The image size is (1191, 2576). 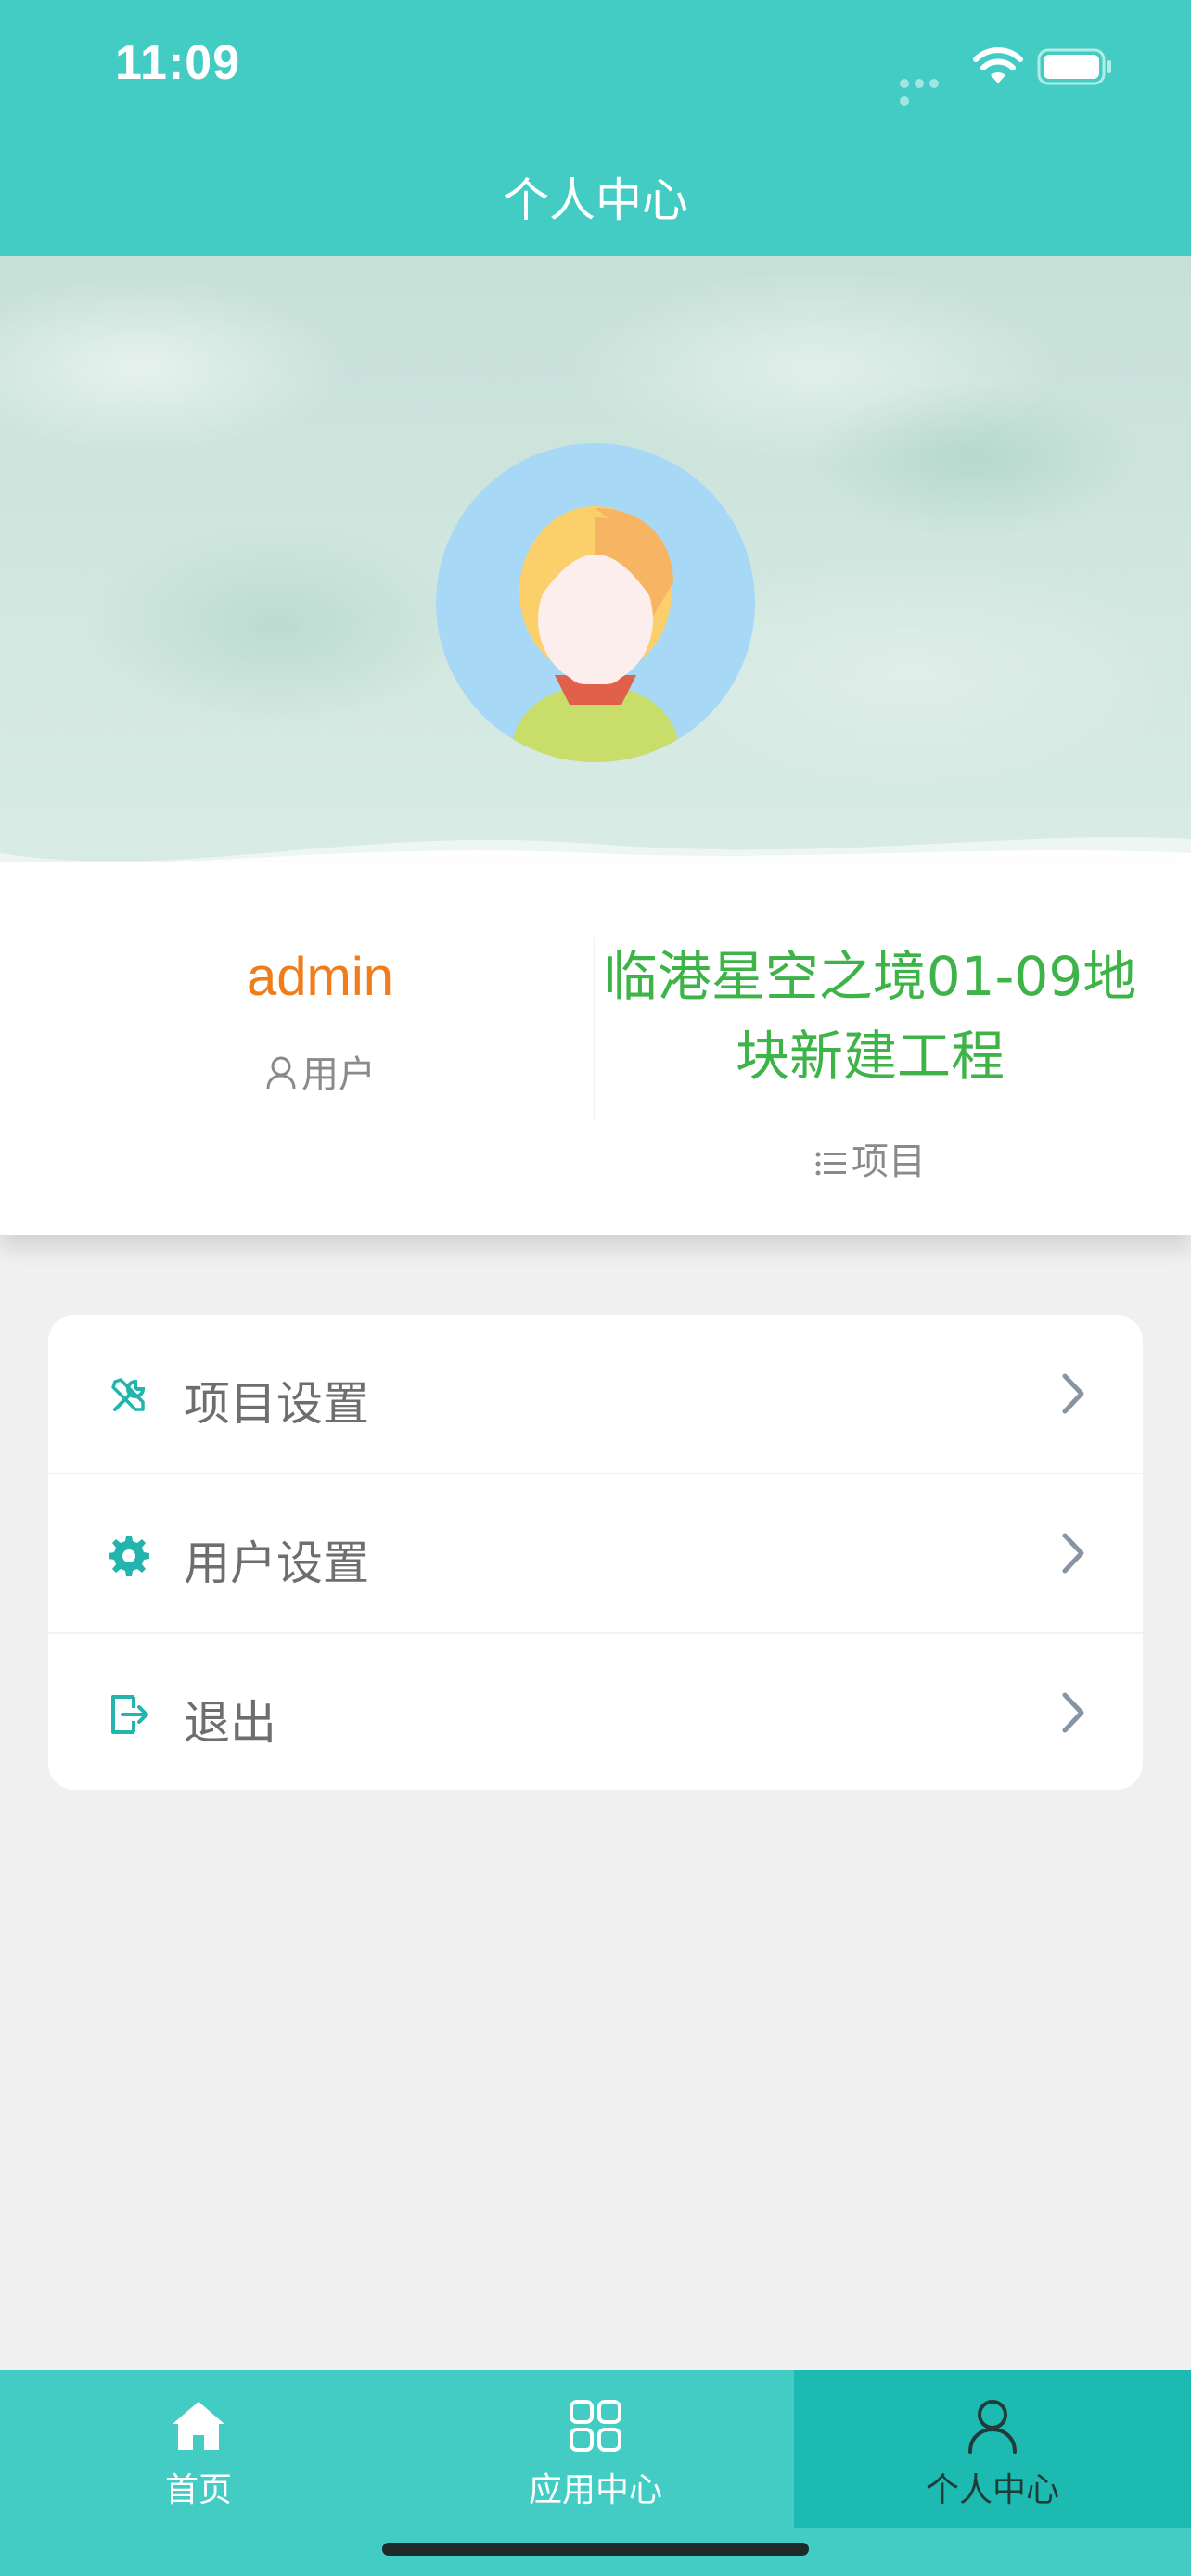 I want to click on menu-item-user-settings: 用户设置, so click(x=595, y=1553).